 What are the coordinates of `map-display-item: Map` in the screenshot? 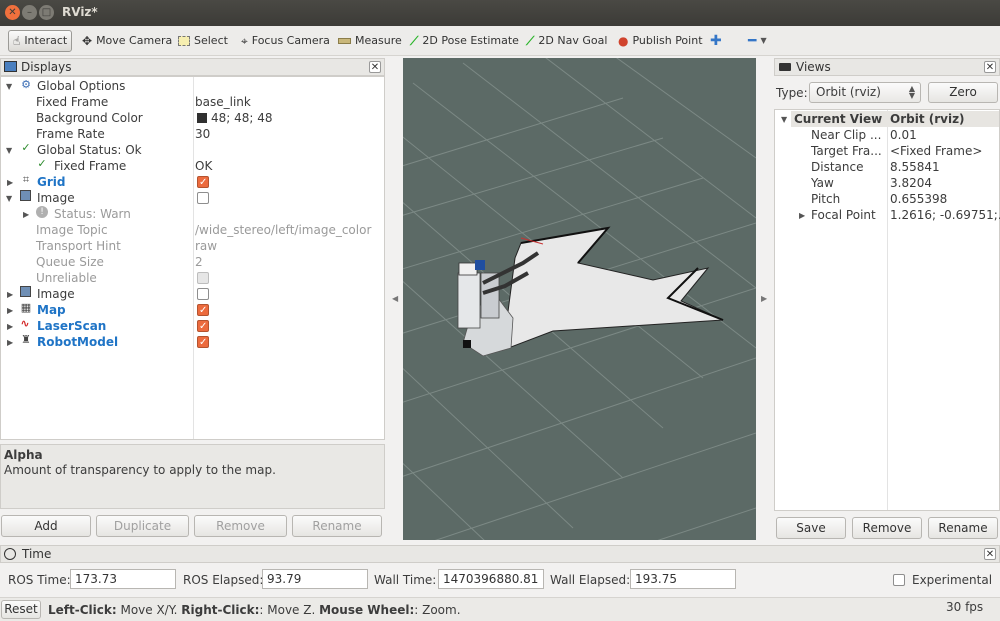 It's located at (51, 310).